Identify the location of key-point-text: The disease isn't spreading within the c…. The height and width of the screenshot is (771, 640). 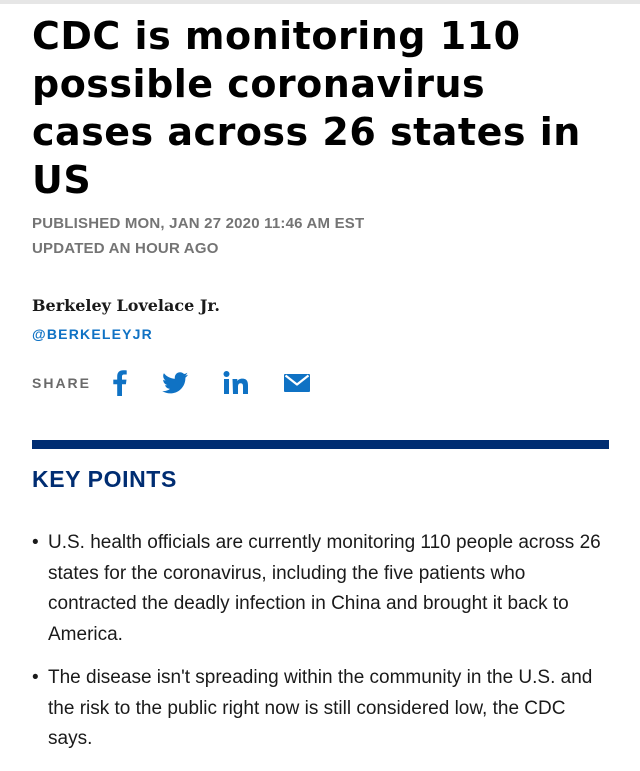
(320, 708).